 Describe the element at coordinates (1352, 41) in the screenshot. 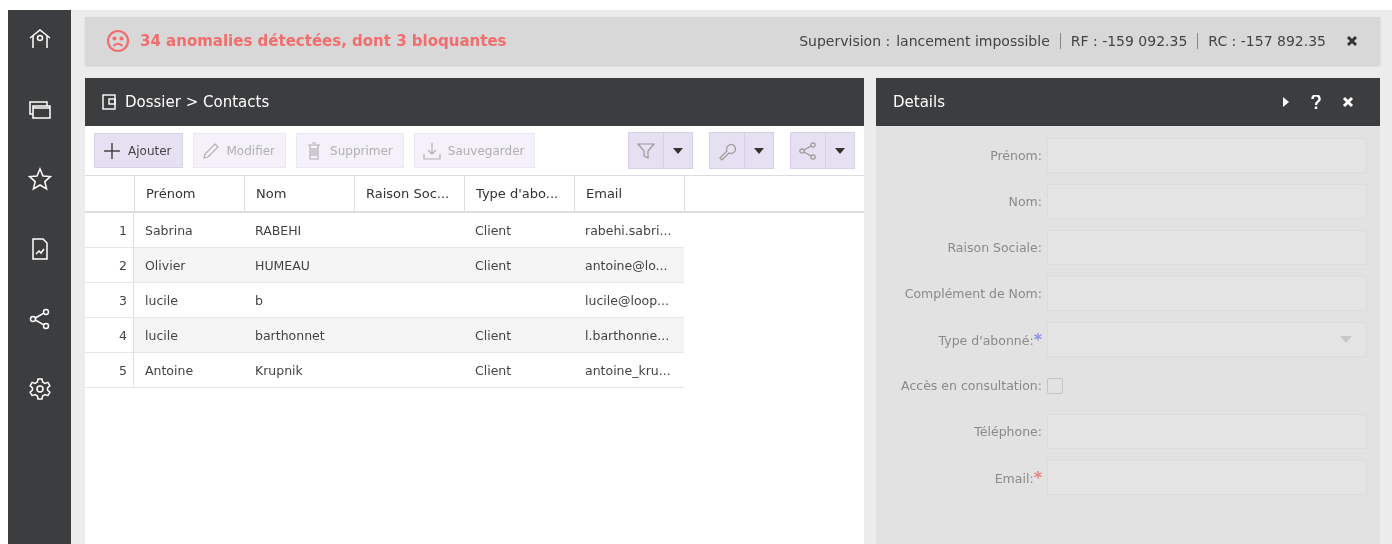

I see `close-icon` at that location.